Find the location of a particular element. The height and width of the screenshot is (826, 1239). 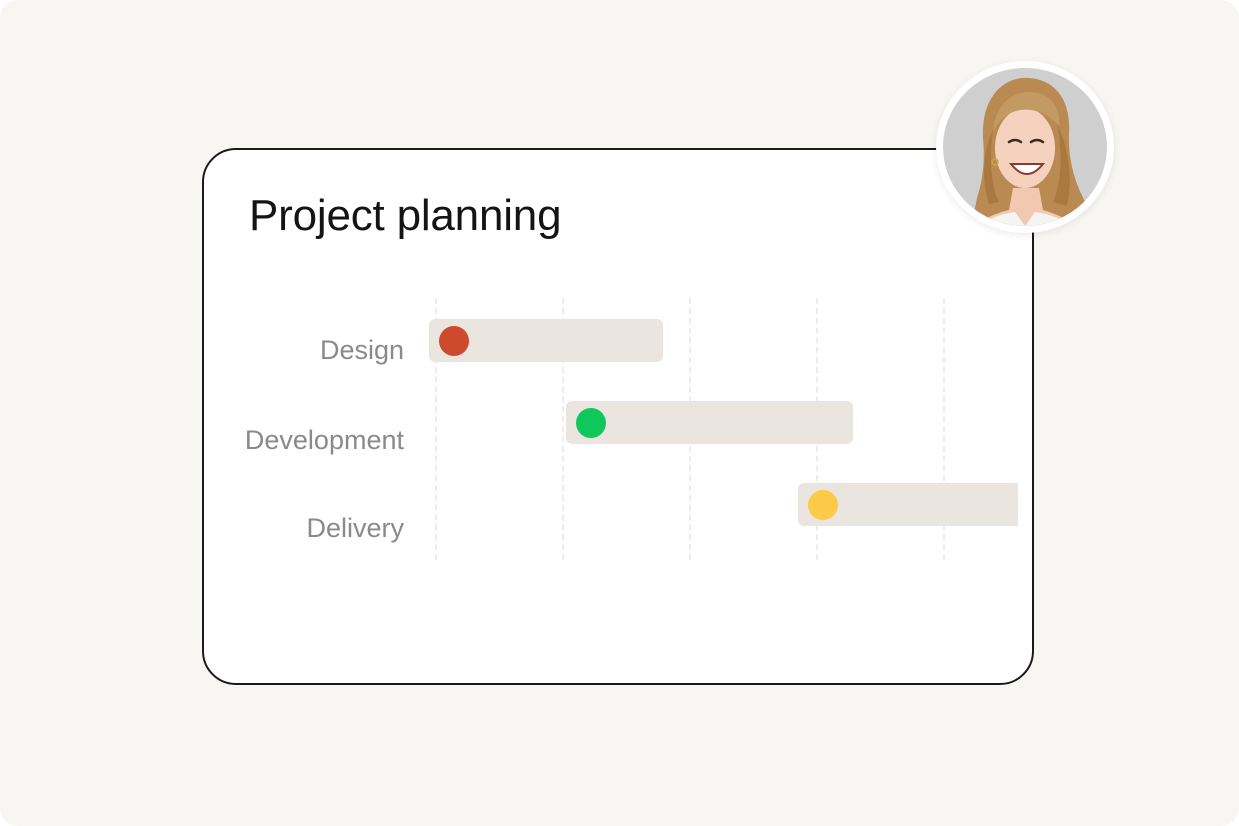

task-bar-delivery is located at coordinates (908, 504).